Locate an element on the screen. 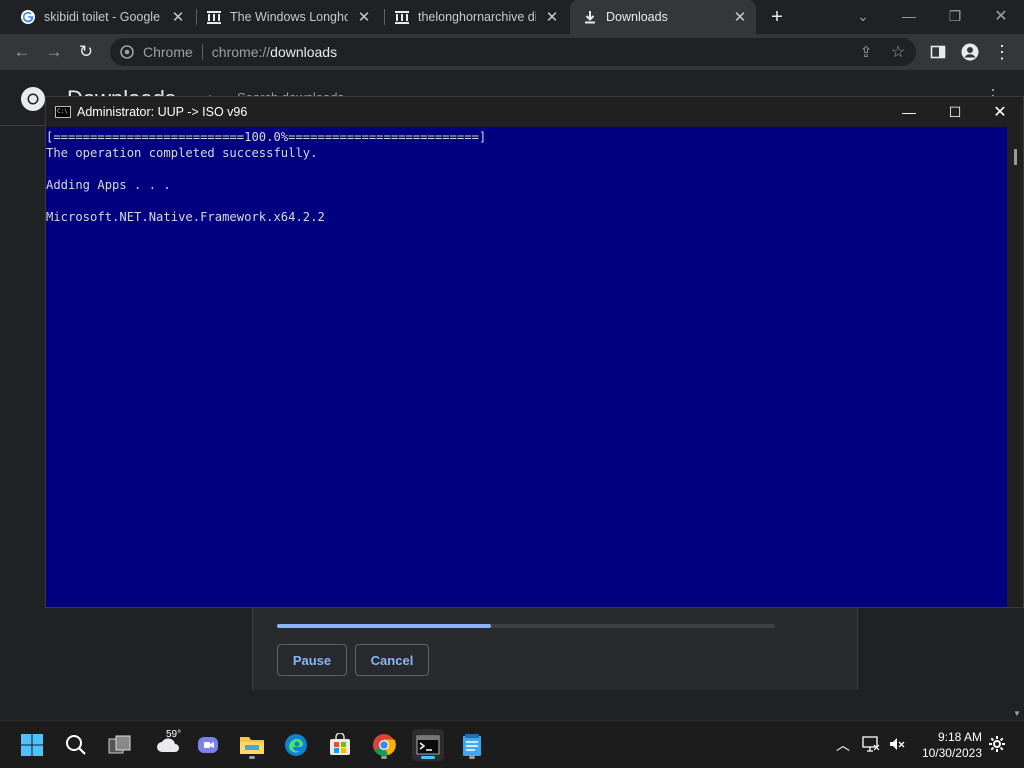 Image resolution: width=1024 pixels, height=768 pixels. tab-longhorn-directory: thelonghornarchive directory ✕ is located at coordinates (479, 17).